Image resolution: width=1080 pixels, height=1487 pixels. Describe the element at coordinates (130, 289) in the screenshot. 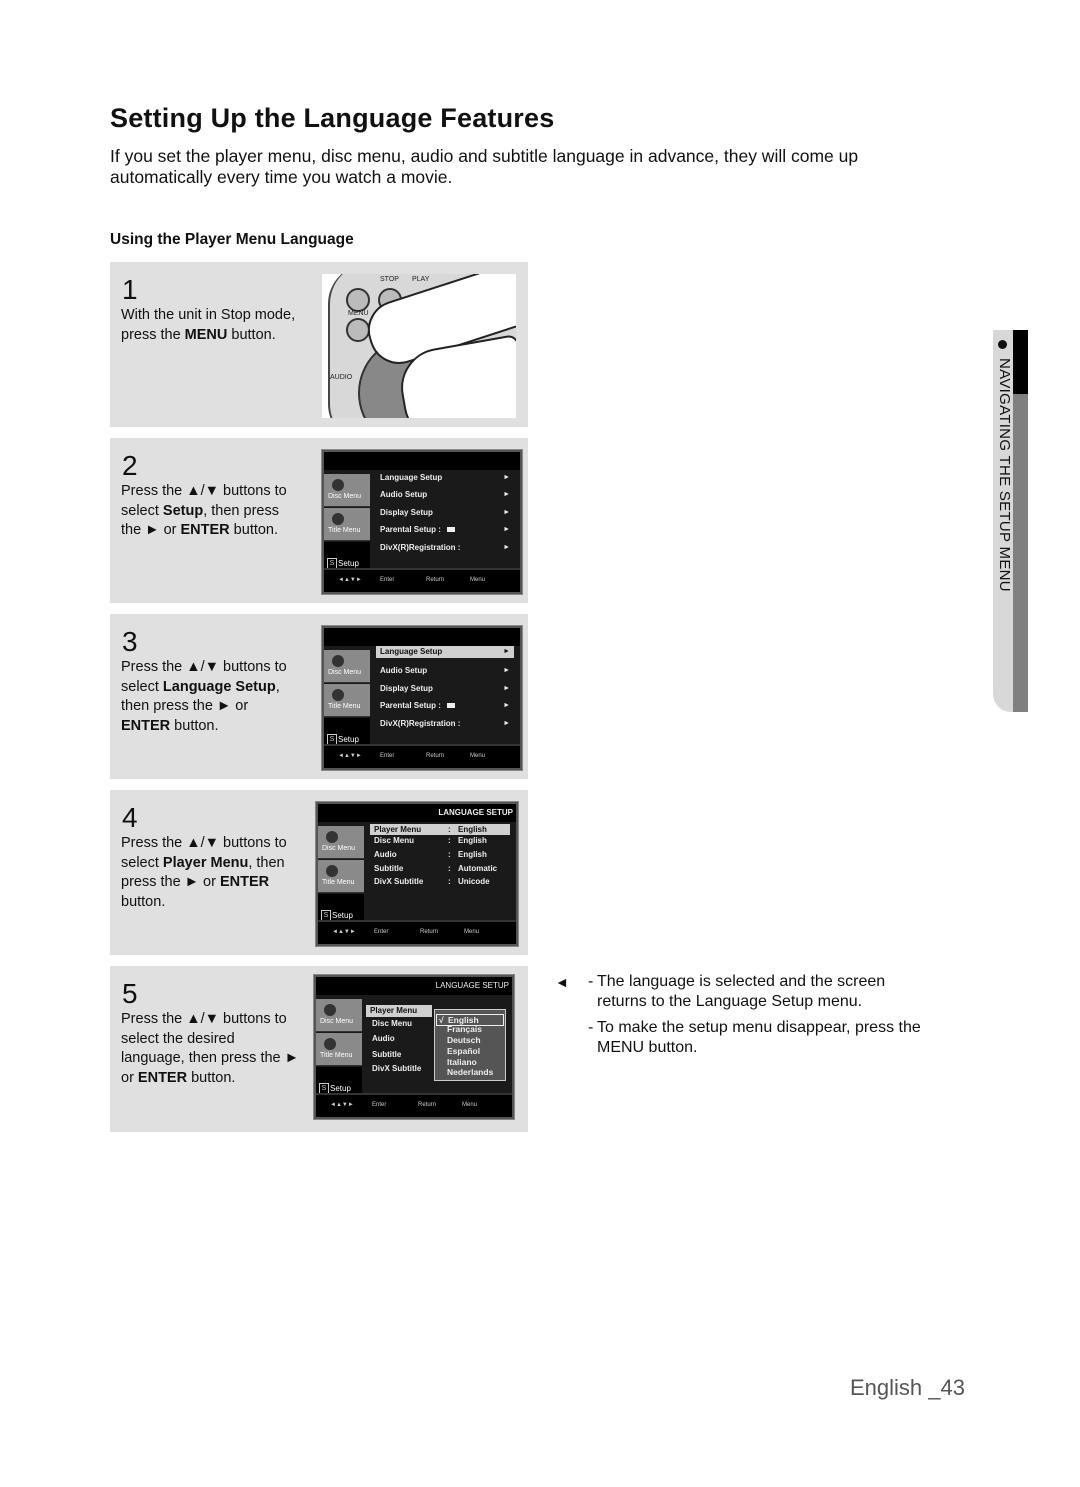

I see `step-number: 1` at that location.